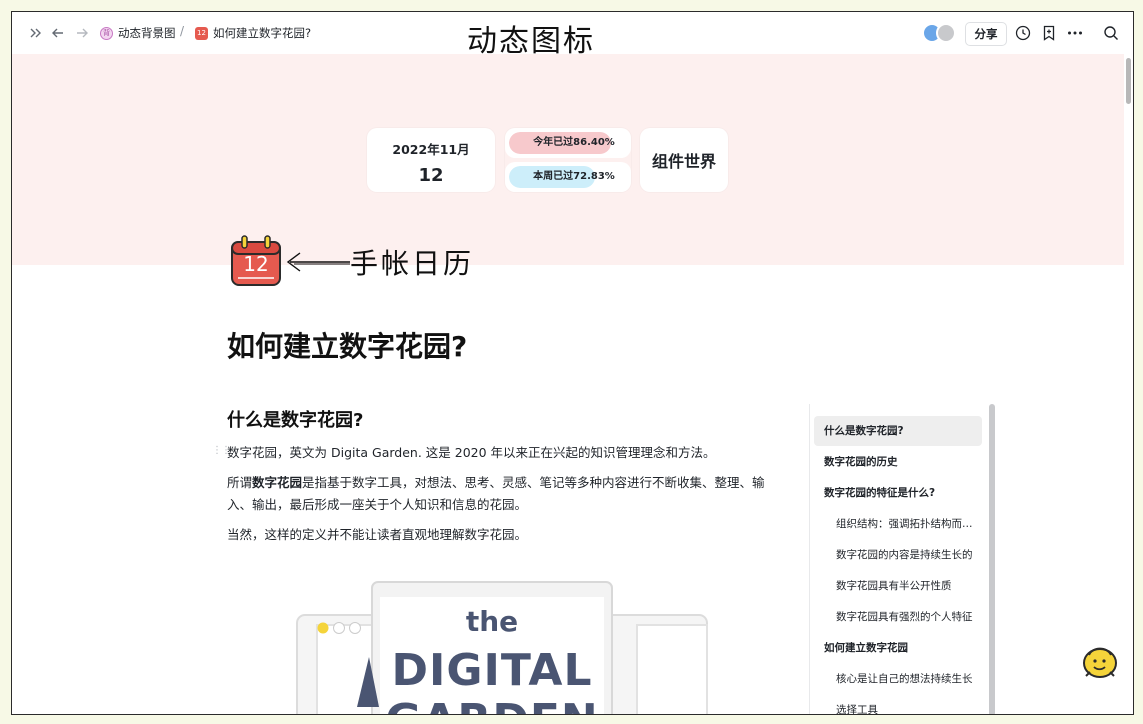 This screenshot has height=724, width=1143. I want to click on toc-item: 核心是让自己的想法持续生长, so click(898, 679).